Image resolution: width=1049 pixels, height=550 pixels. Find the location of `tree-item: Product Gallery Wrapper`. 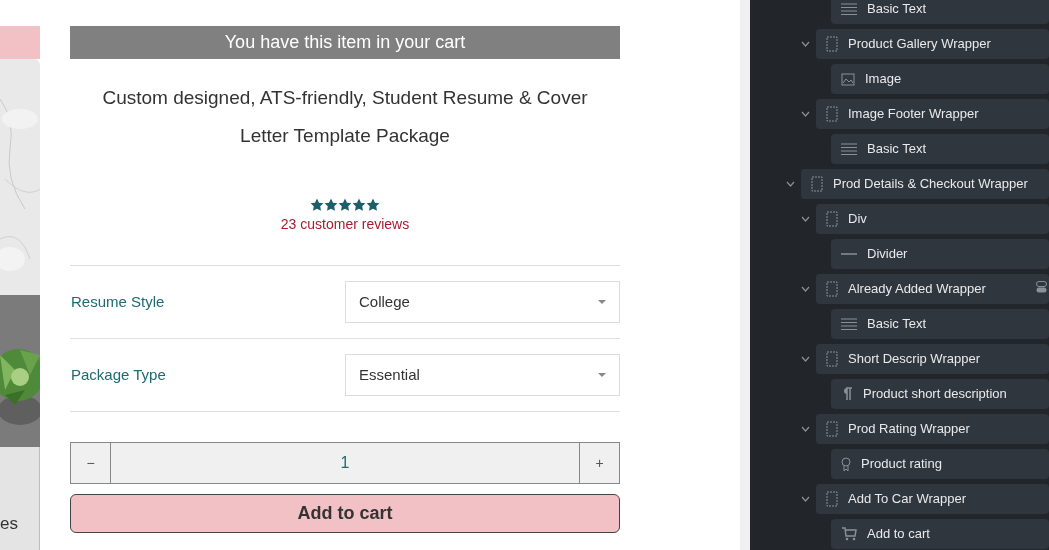

tree-item: Product Gallery Wrapper is located at coordinates (932, 44).